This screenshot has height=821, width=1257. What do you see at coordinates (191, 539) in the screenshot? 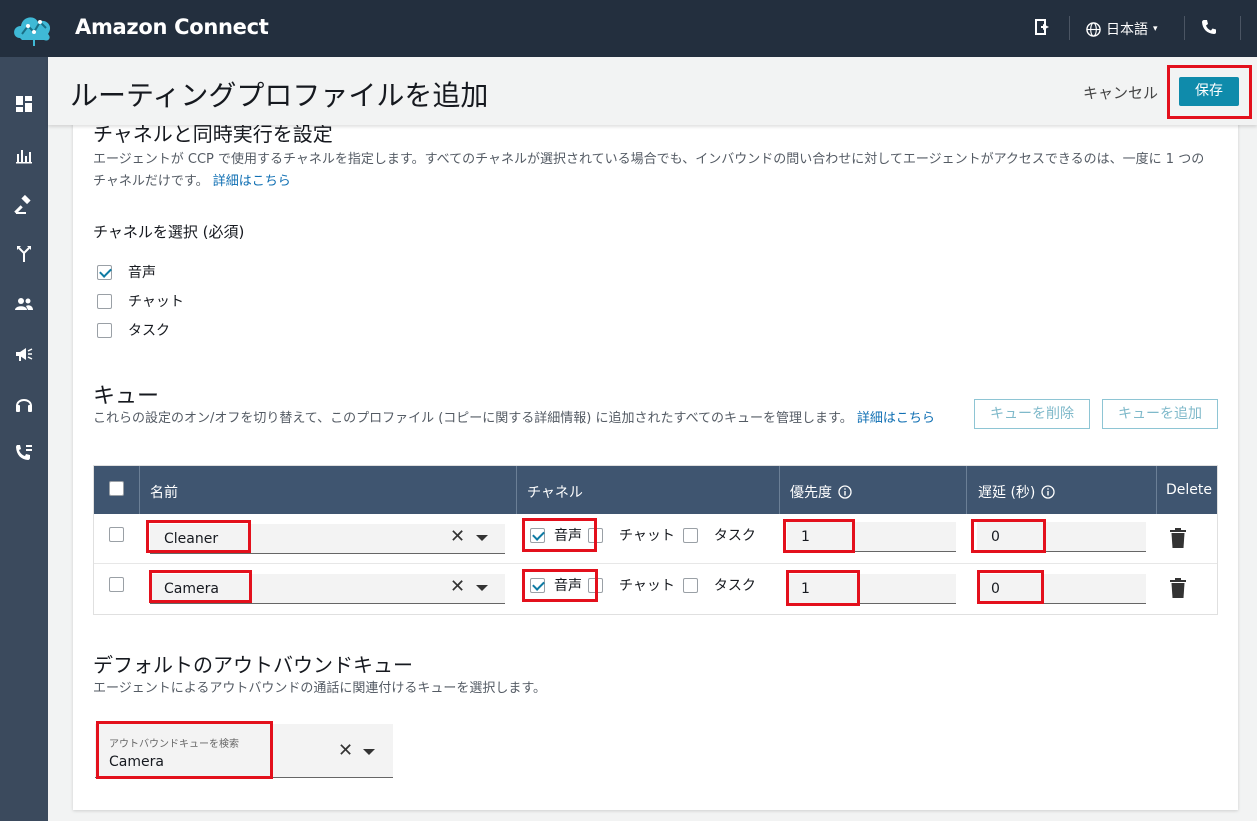
I see `queue-name-value: Cleaner` at bounding box center [191, 539].